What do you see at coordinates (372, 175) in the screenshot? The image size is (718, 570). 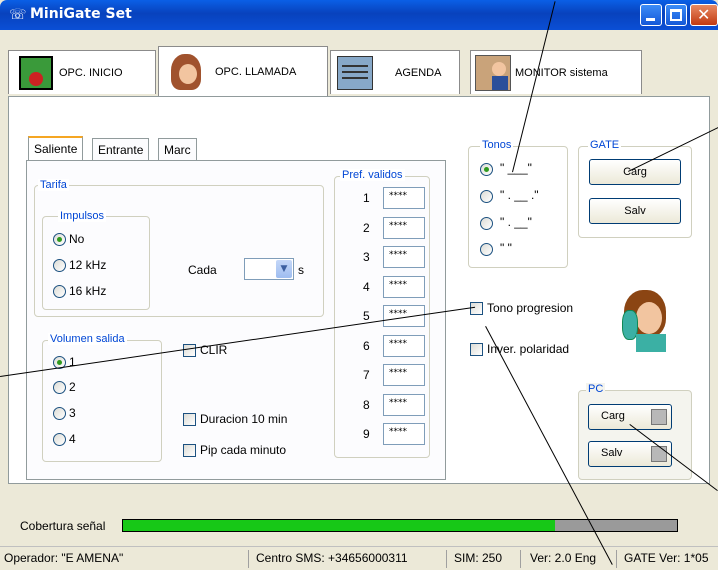 I see `pref-label: Pref. validos` at bounding box center [372, 175].